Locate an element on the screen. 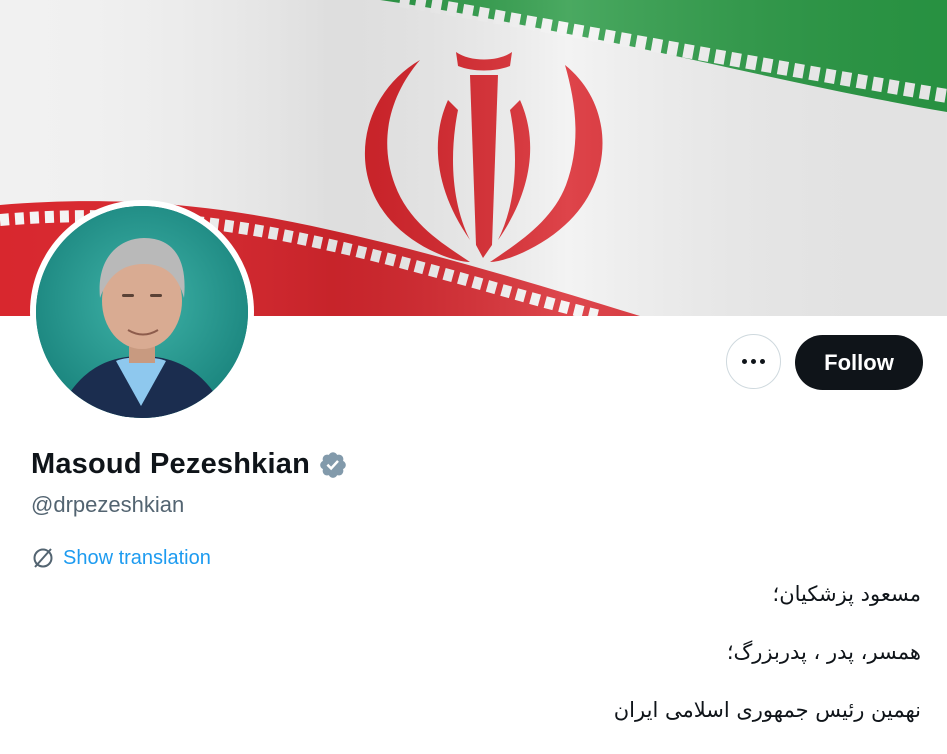  show-translation-link: Show translation is located at coordinates (121, 558).